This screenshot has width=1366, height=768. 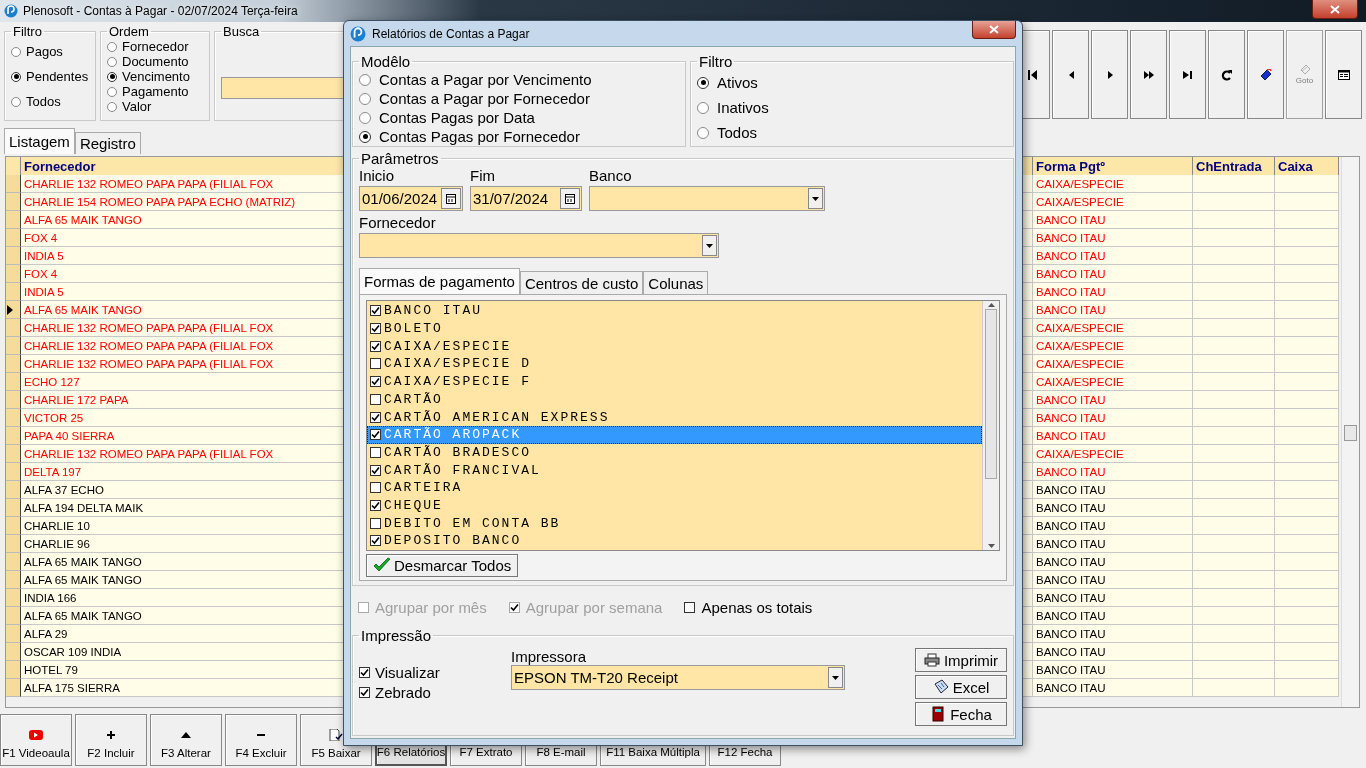 What do you see at coordinates (36, 740) in the screenshot?
I see `function-key-button: F1 Videoaula` at bounding box center [36, 740].